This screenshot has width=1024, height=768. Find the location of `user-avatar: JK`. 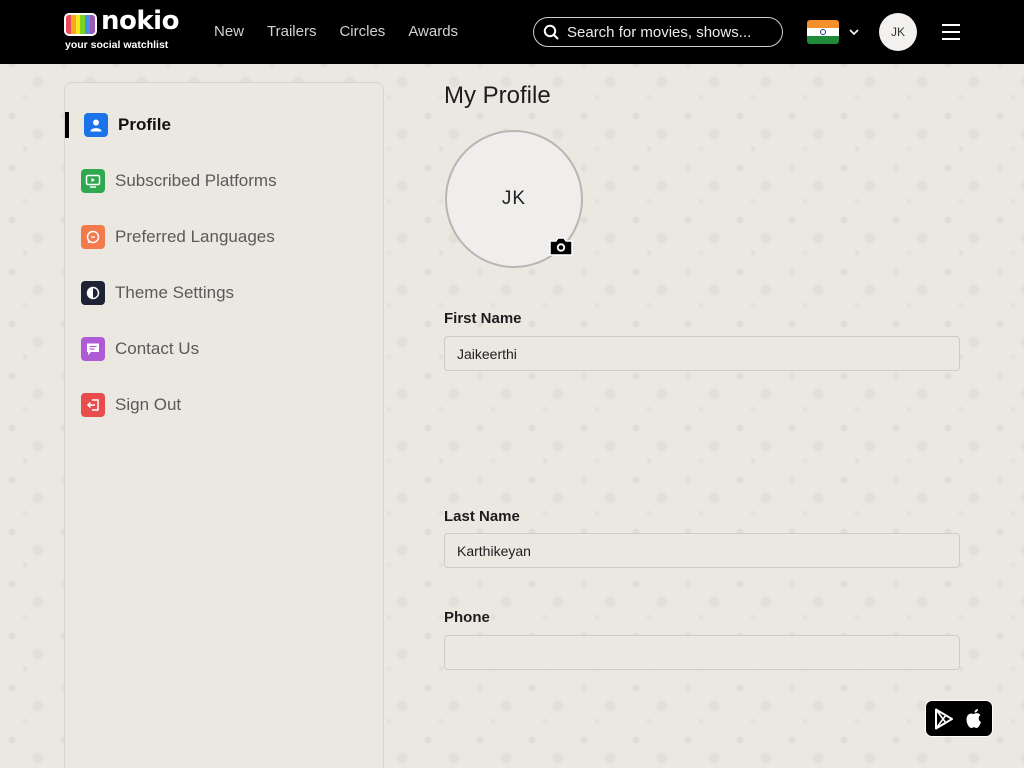

user-avatar: JK is located at coordinates (898, 32).